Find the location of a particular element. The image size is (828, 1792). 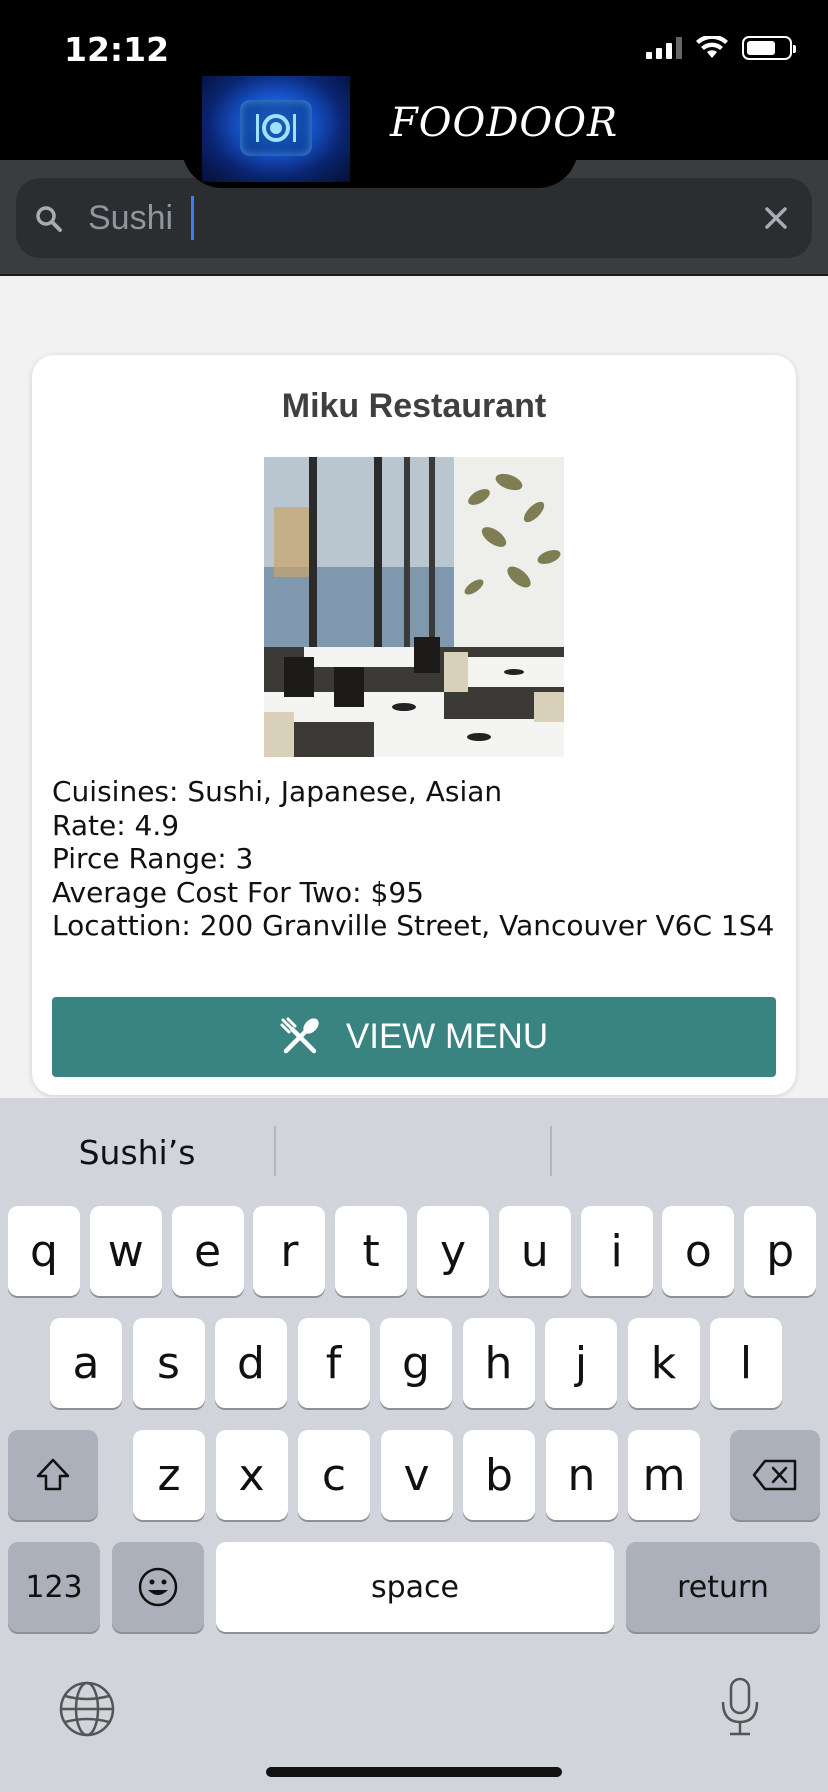

search-icon is located at coordinates (49, 219).